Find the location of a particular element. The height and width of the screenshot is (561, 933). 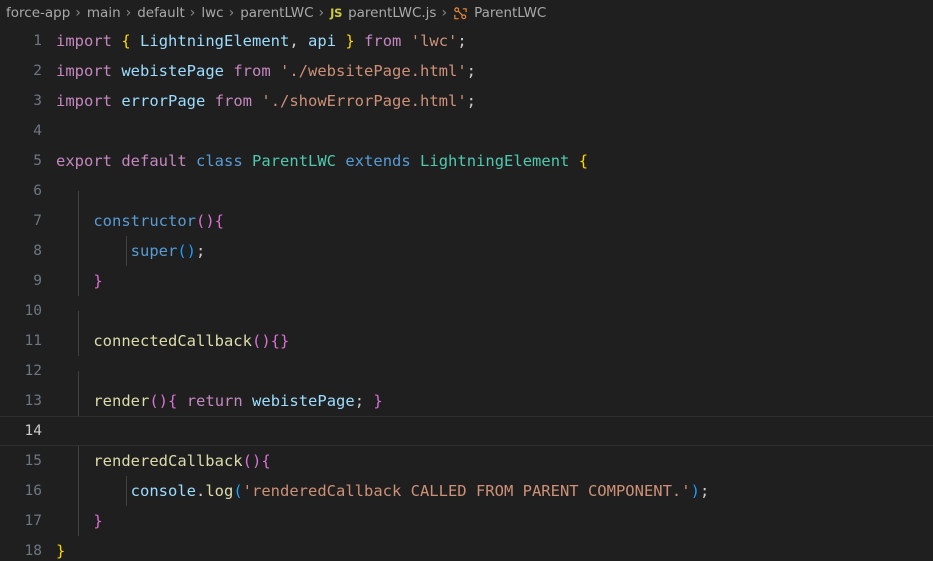

js-file-icon: JS is located at coordinates (336, 13).